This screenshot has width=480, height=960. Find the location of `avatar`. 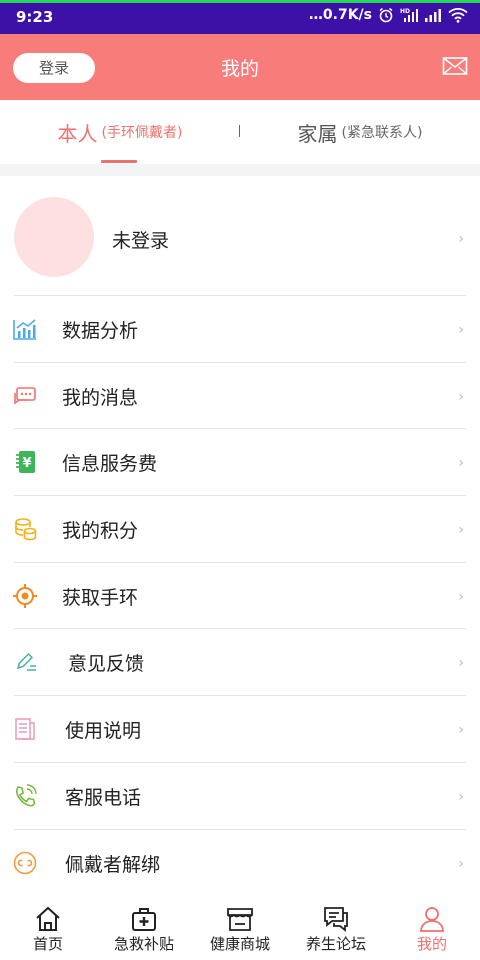

avatar is located at coordinates (54, 237).